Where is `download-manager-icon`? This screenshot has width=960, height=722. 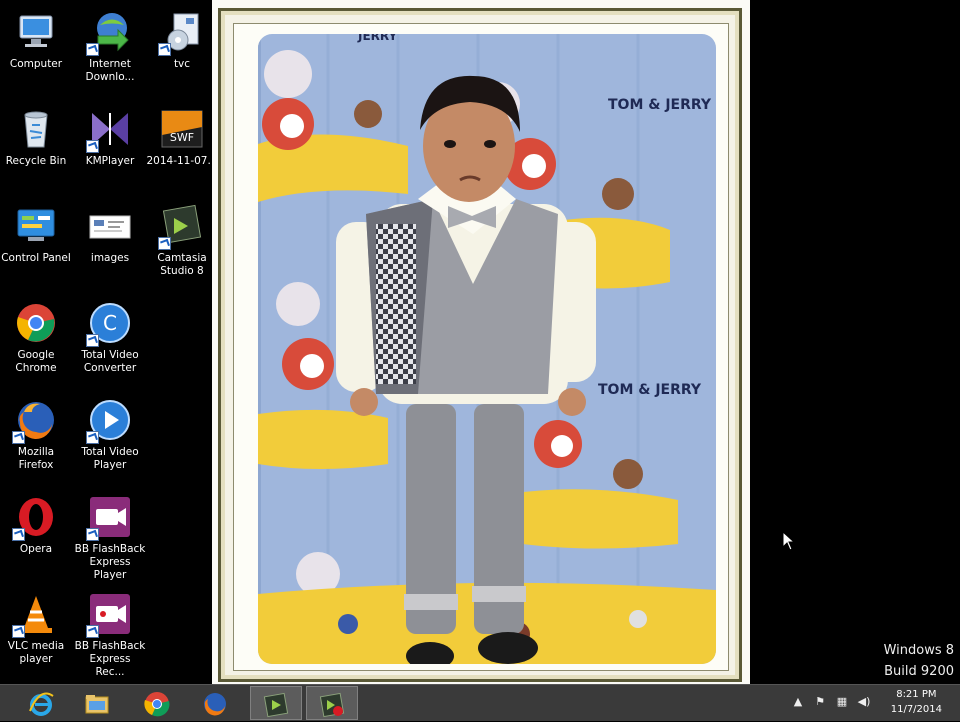 download-manager-icon is located at coordinates (109, 33).